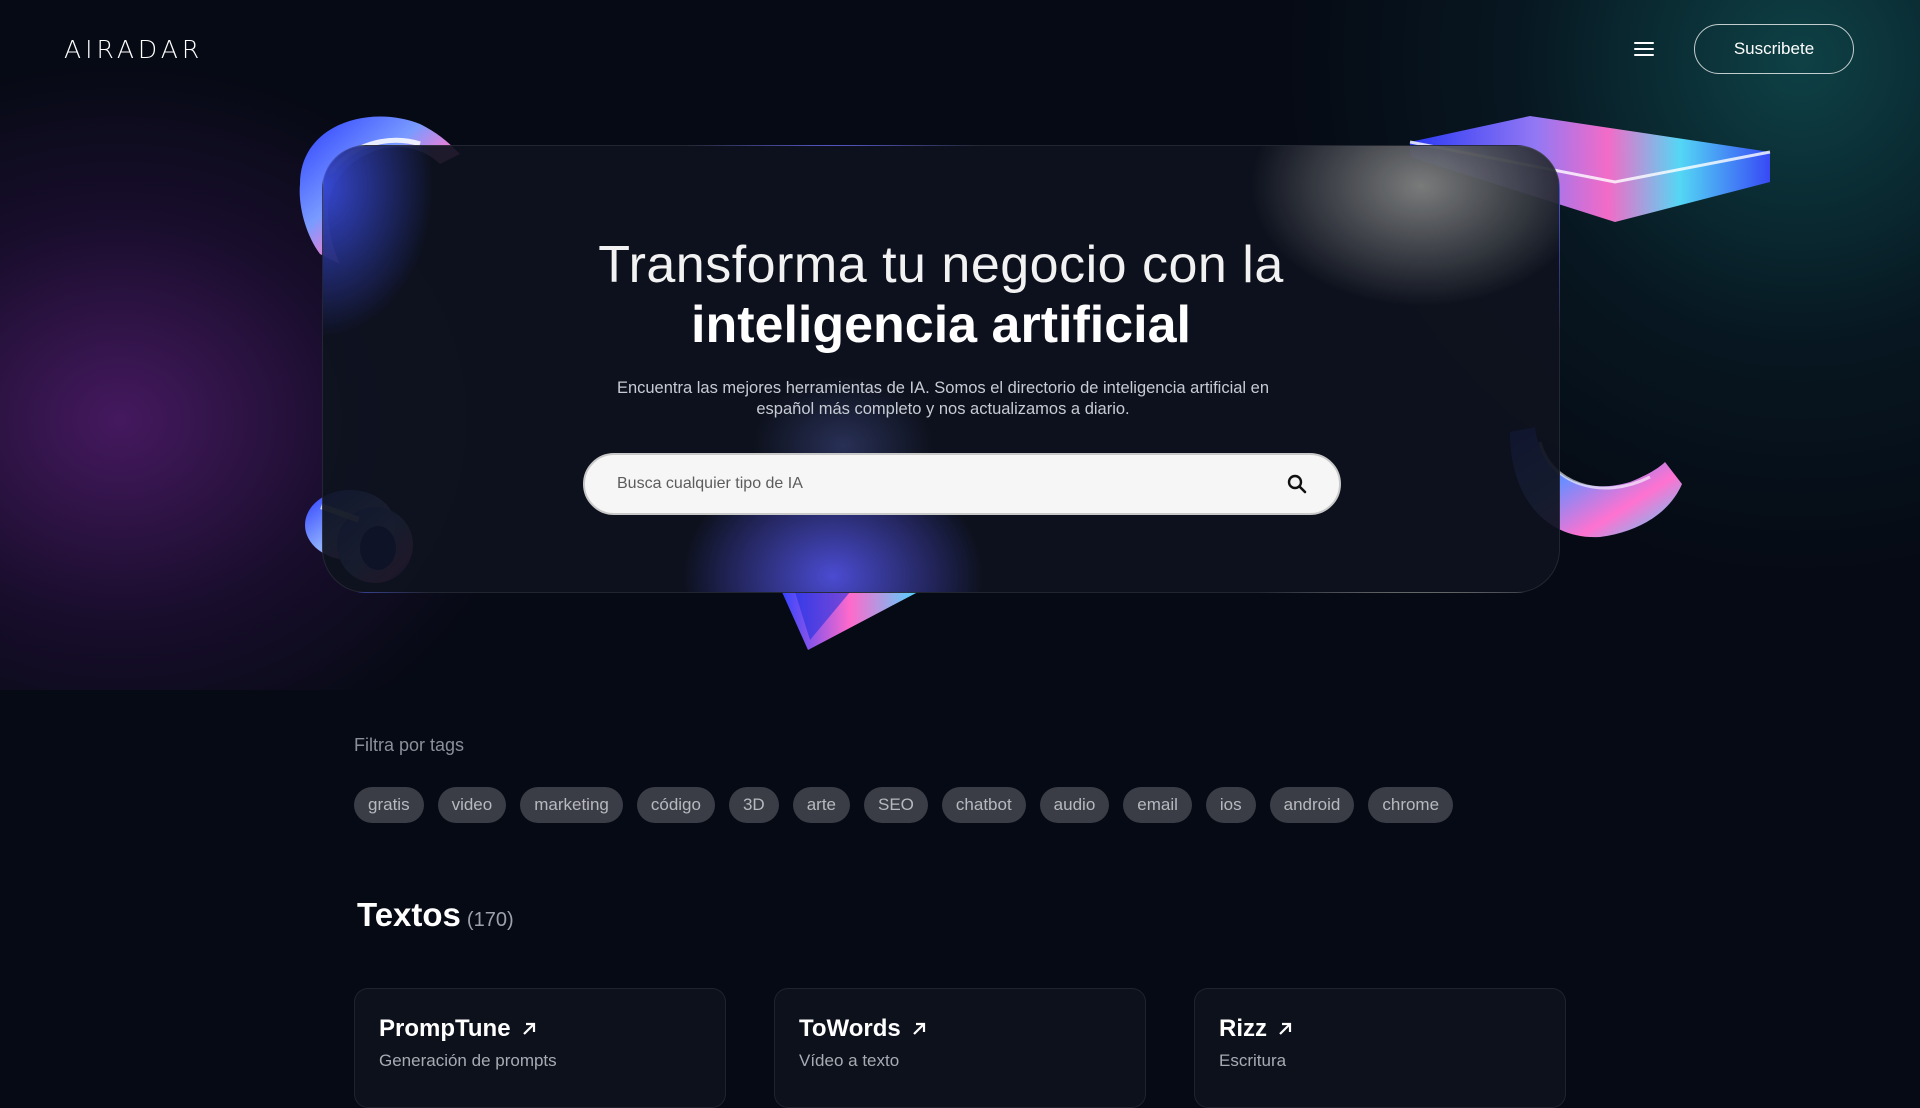 This screenshot has height=1108, width=1920. Describe the element at coordinates (1312, 805) in the screenshot. I see `tag-android: android` at that location.